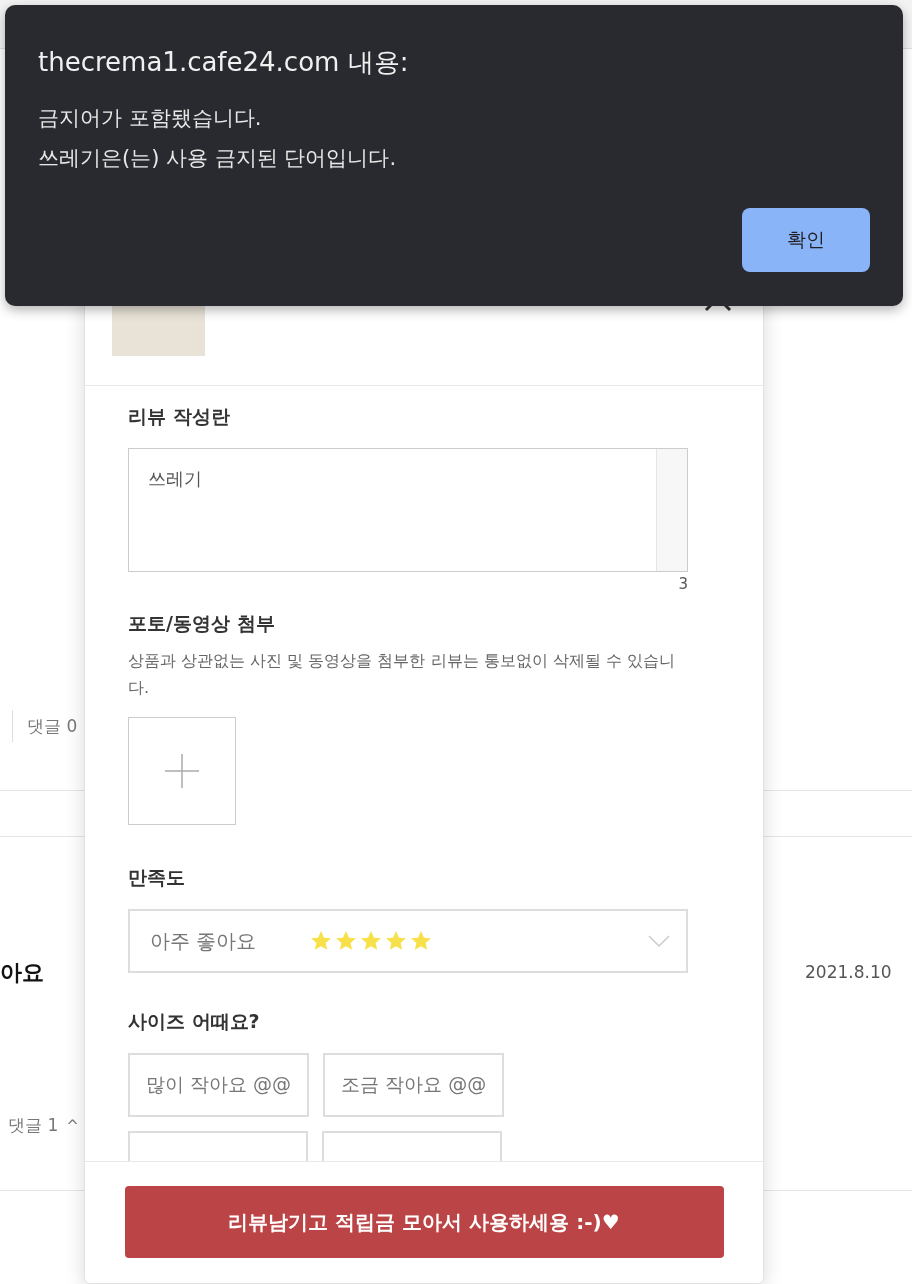 This screenshot has width=912, height=1284. What do you see at coordinates (659, 941) in the screenshot?
I see `chevron-down-icon` at bounding box center [659, 941].